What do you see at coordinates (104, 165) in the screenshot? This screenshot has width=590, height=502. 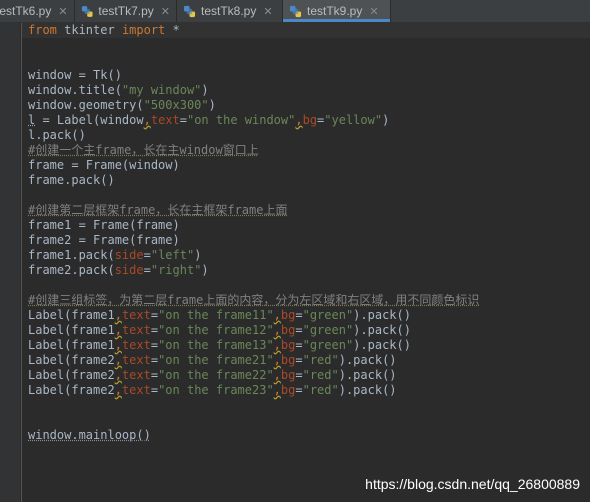 I see `code-line: frame = Frame(window)` at bounding box center [104, 165].